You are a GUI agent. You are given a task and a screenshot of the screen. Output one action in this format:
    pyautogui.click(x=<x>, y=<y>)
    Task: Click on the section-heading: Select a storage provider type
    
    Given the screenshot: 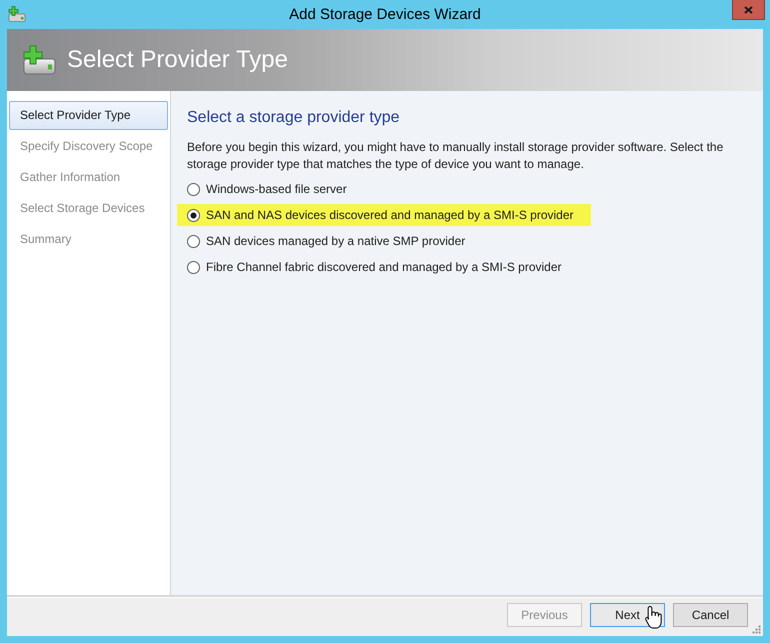 What is the action you would take?
    pyautogui.click(x=294, y=118)
    